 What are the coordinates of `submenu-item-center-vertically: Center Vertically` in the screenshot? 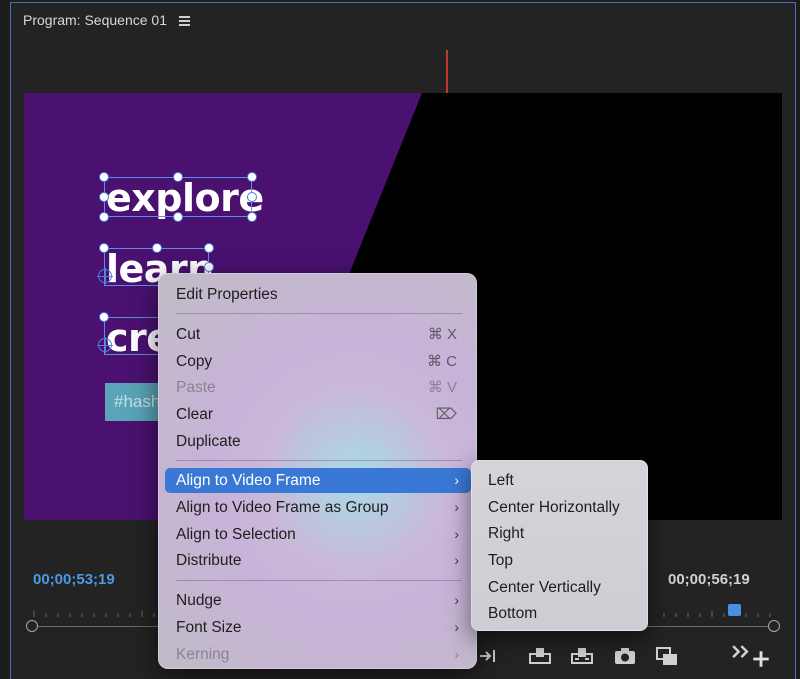 It's located at (544, 587).